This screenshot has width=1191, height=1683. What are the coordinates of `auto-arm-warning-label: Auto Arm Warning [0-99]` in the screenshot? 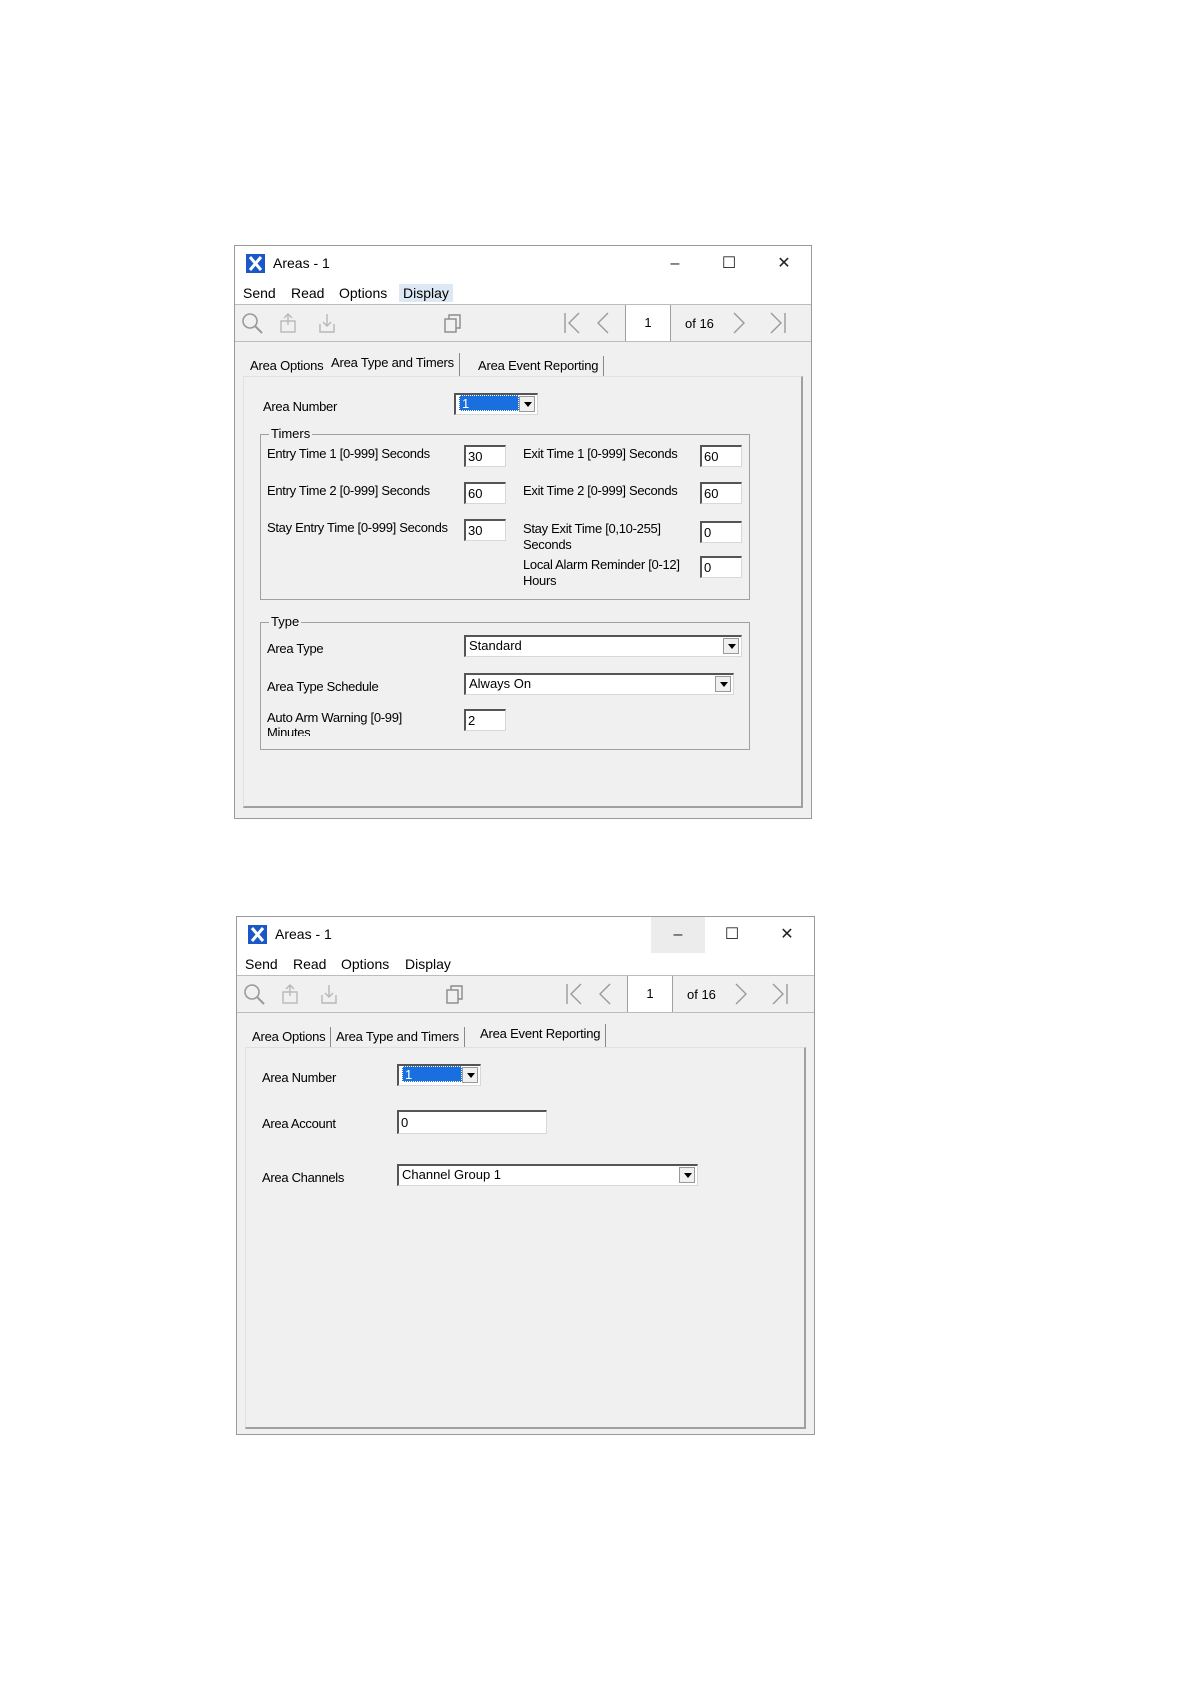 It's located at (334, 717).